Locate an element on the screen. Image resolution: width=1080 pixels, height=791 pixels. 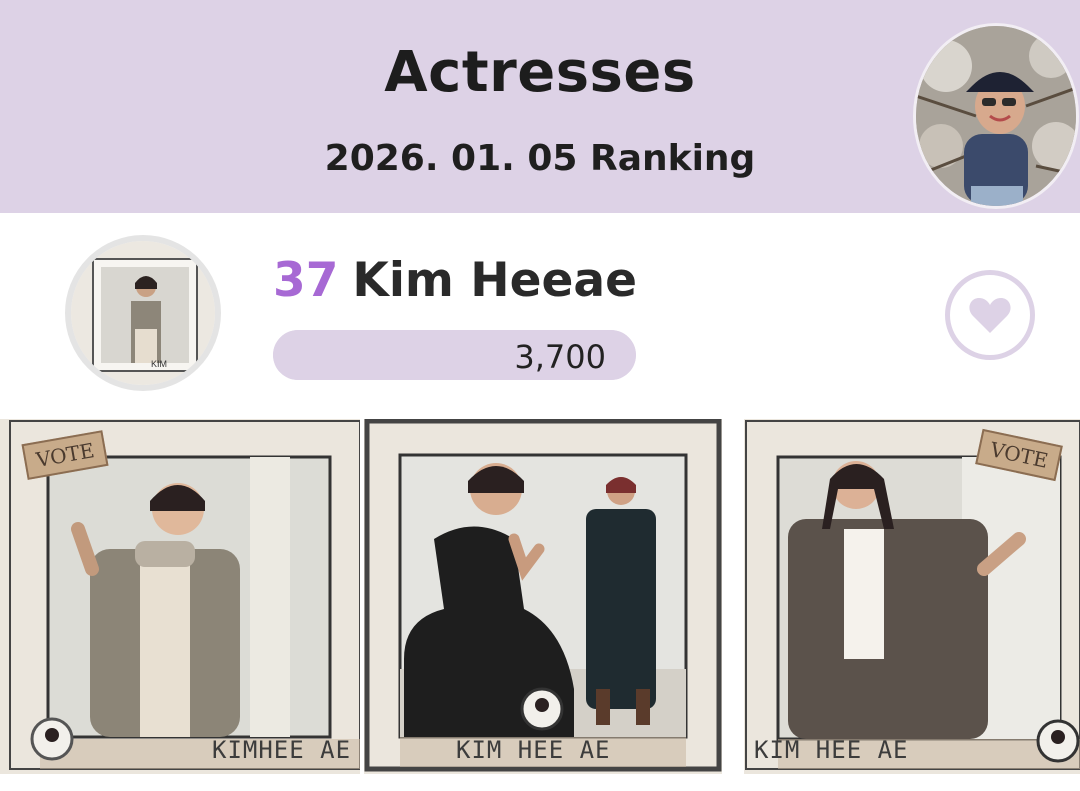
actress-avatar: KIM is located at coordinates (143, 313).